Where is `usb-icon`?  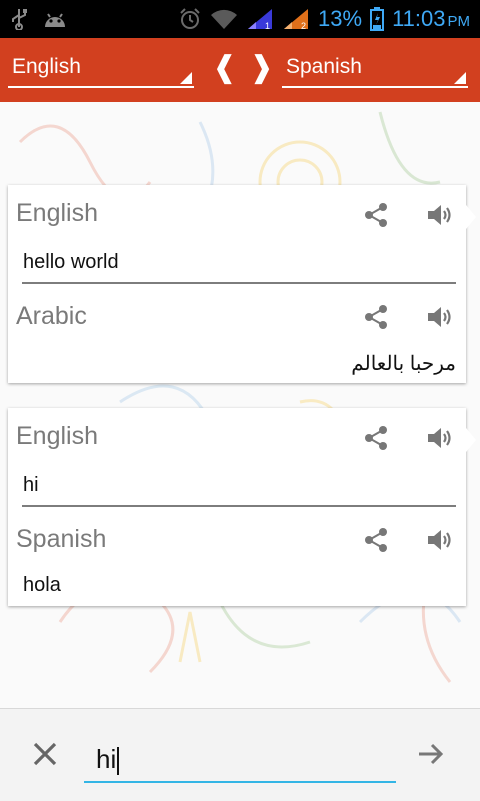 usb-icon is located at coordinates (19, 19).